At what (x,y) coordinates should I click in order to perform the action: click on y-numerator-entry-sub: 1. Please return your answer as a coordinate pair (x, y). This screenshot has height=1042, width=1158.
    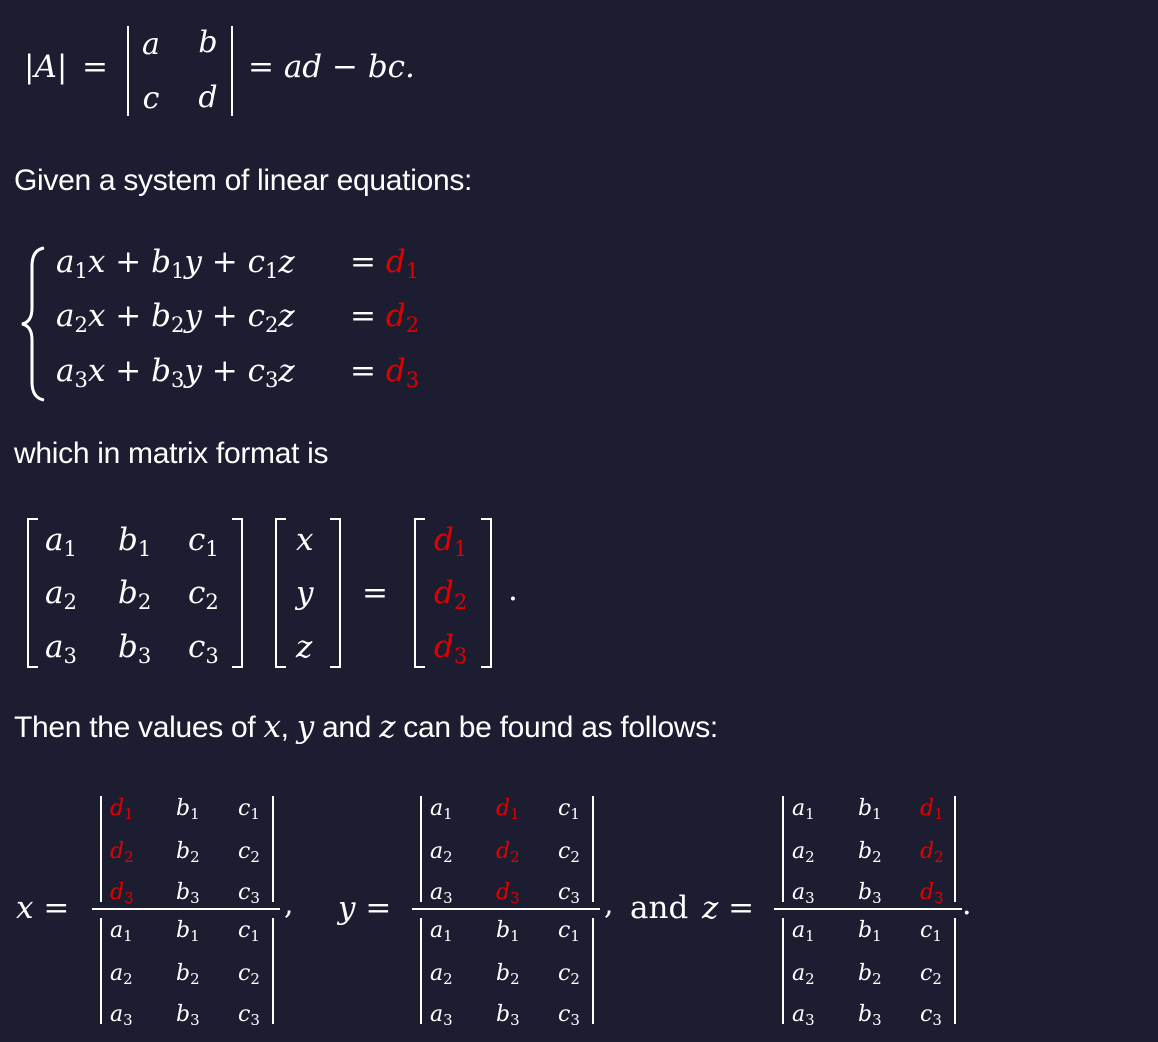
    Looking at the image, I should click on (575, 814).